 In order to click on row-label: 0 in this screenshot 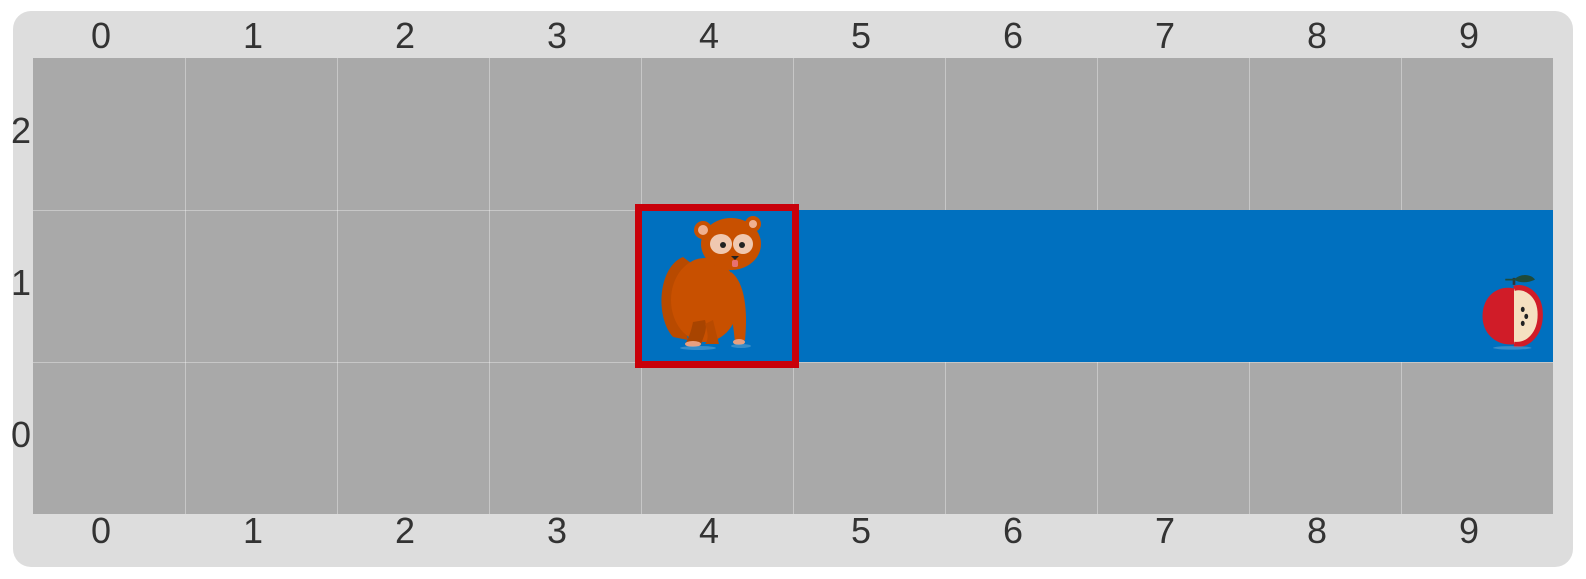, I will do `click(21, 434)`.